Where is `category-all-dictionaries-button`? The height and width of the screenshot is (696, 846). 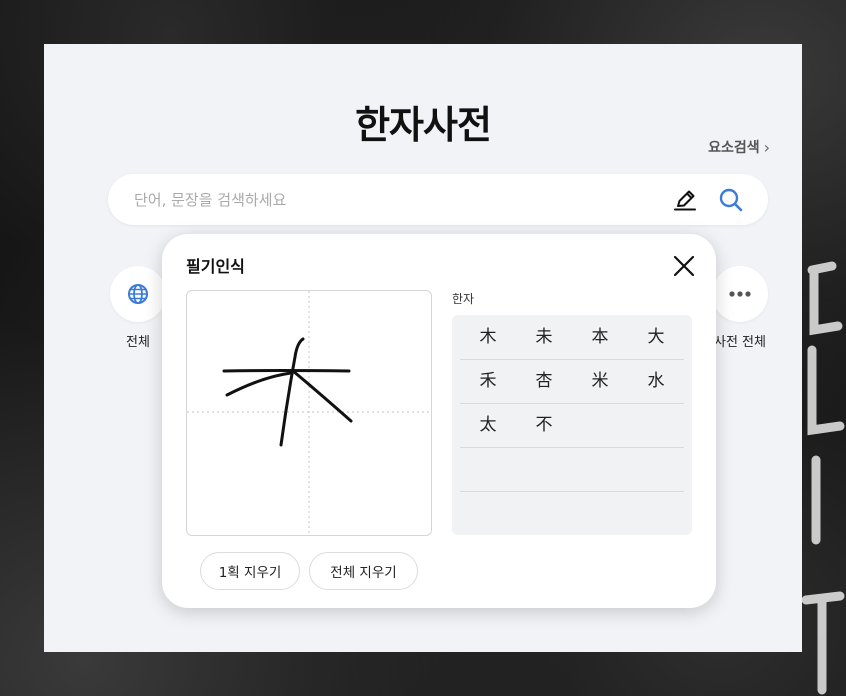
category-all-dictionaries-button is located at coordinates (740, 294).